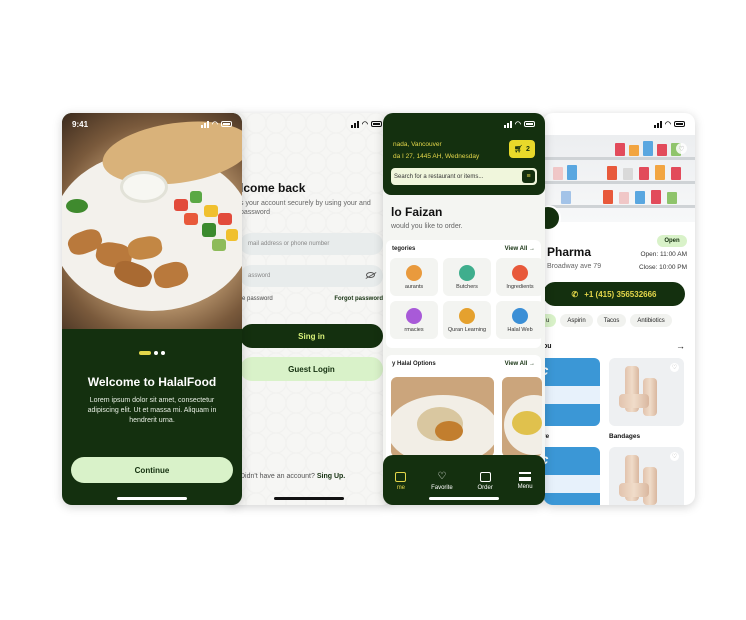 Image resolution: width=746 pixels, height=620 pixels. What do you see at coordinates (442, 476) in the screenshot?
I see `heart-icon: ♡` at bounding box center [442, 476].